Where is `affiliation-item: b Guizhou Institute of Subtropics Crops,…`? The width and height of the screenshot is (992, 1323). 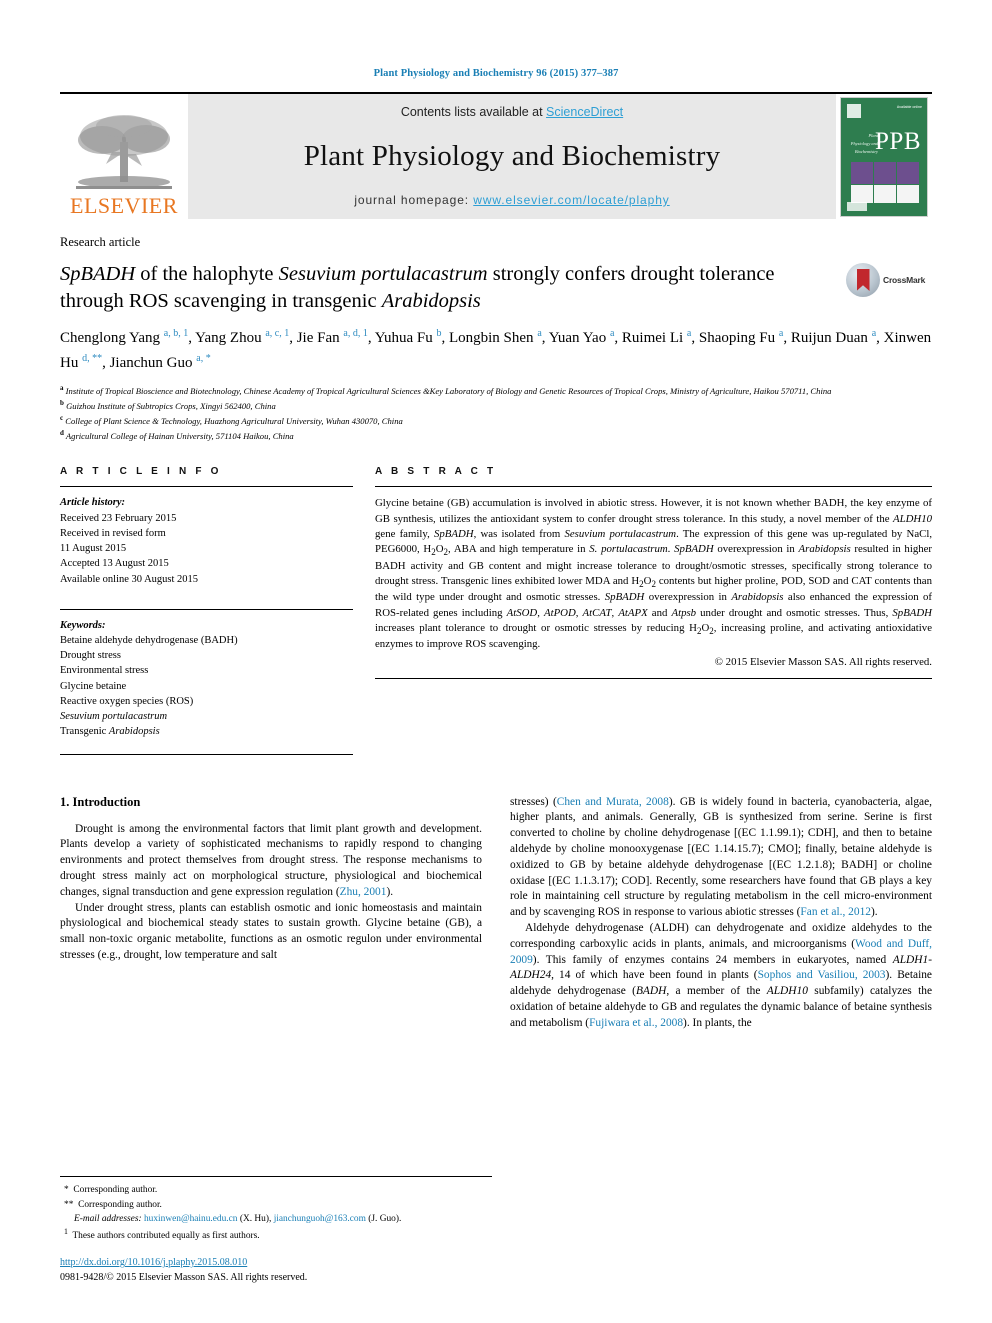
affiliation-item: b Guizhou Institute of Subtropics Crops,… is located at coordinates (496, 405).